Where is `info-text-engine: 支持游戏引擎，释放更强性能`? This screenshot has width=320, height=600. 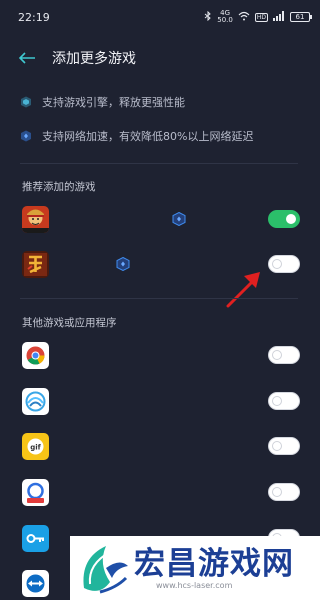
info-text-engine: 支持游戏引擎，释放更强性能 is located at coordinates (113, 102).